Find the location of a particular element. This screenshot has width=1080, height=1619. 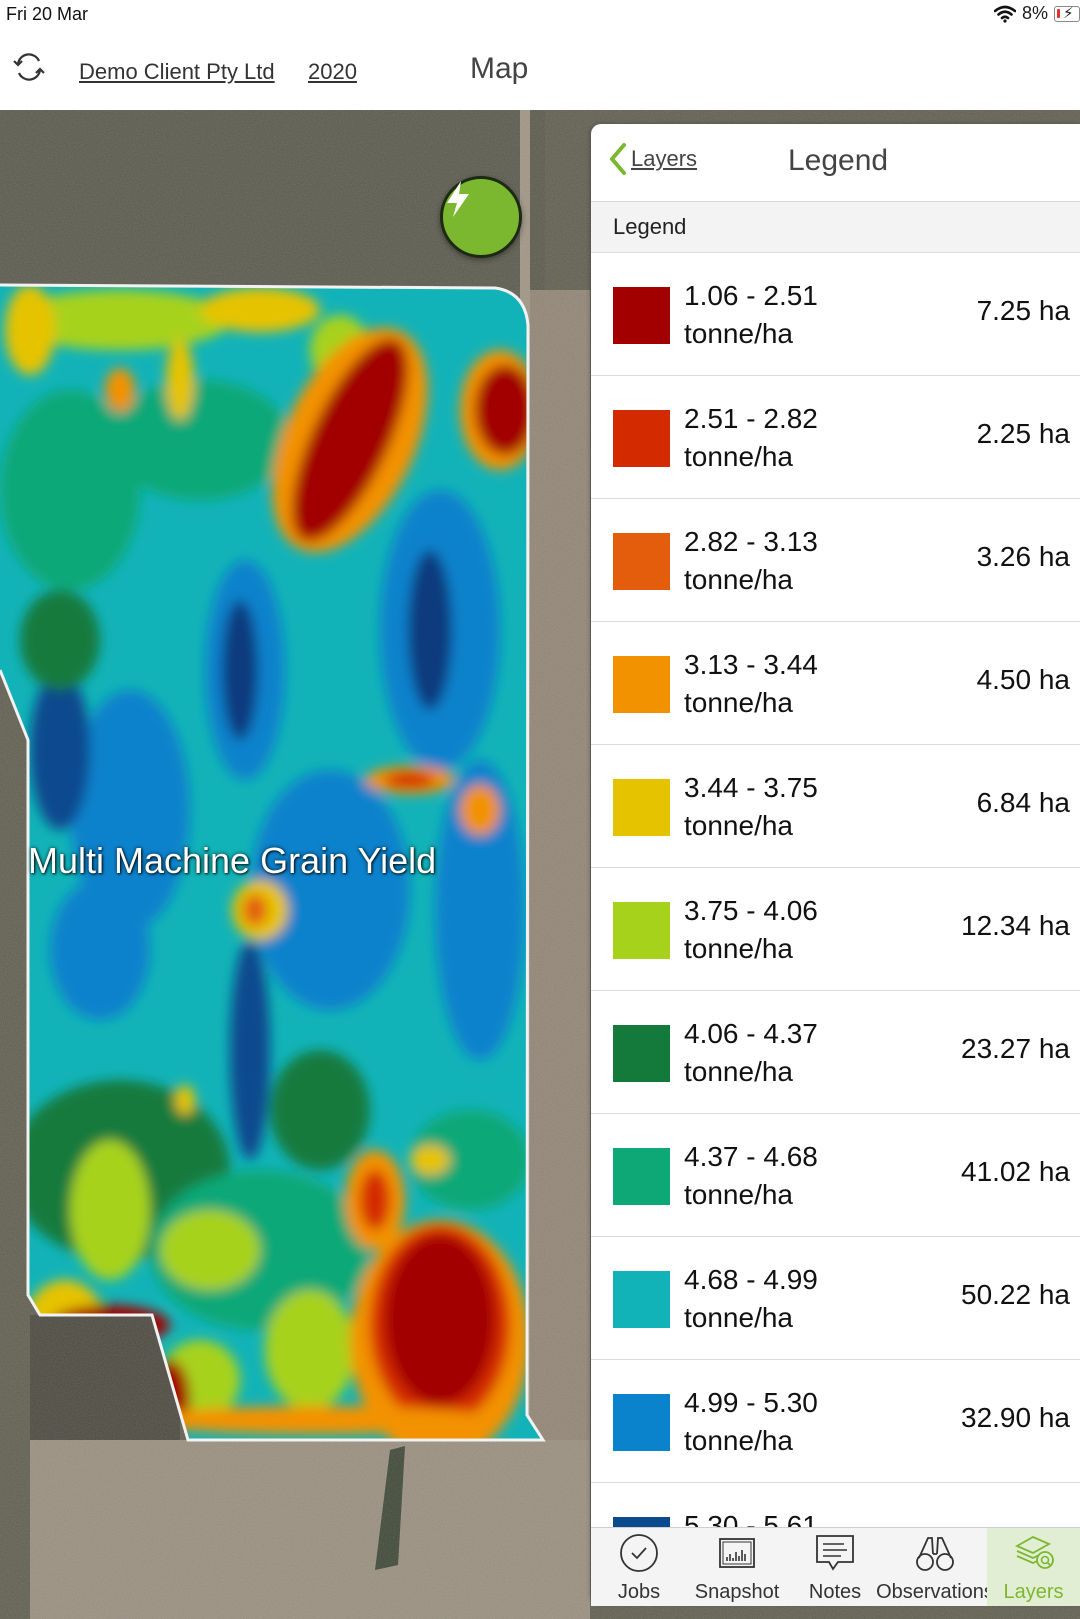

legend-range: 3.44 - 3.75 tonne/ha is located at coordinates (751, 807).